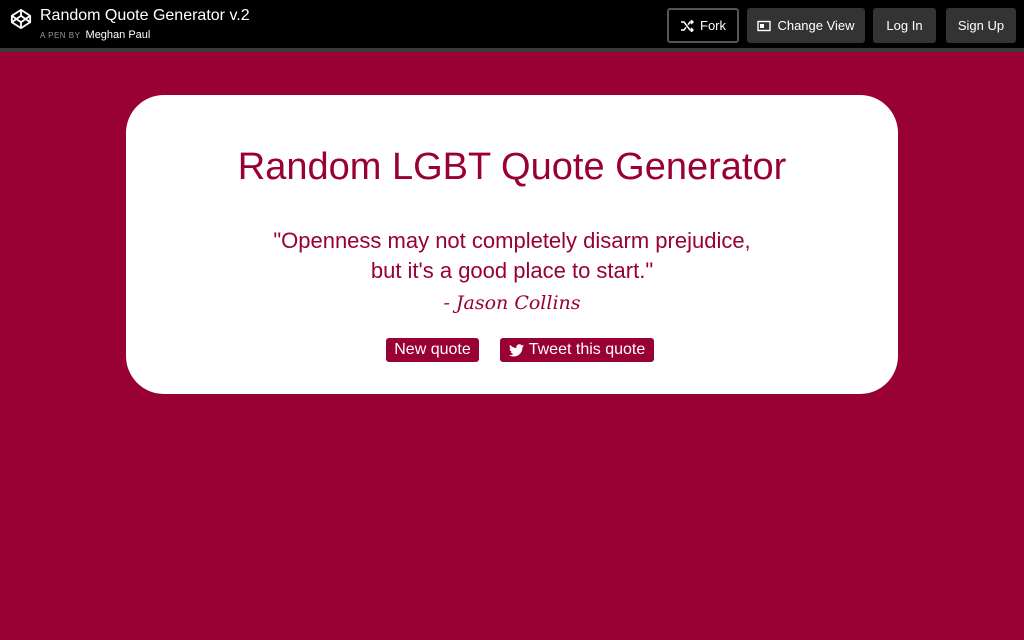  I want to click on pen-author-link: Meghan Paul, so click(118, 35).